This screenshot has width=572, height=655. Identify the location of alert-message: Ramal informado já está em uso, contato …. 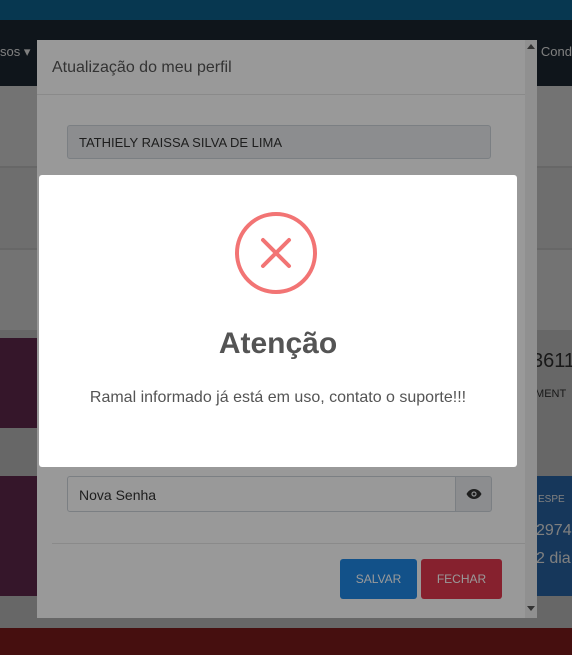
(278, 397).